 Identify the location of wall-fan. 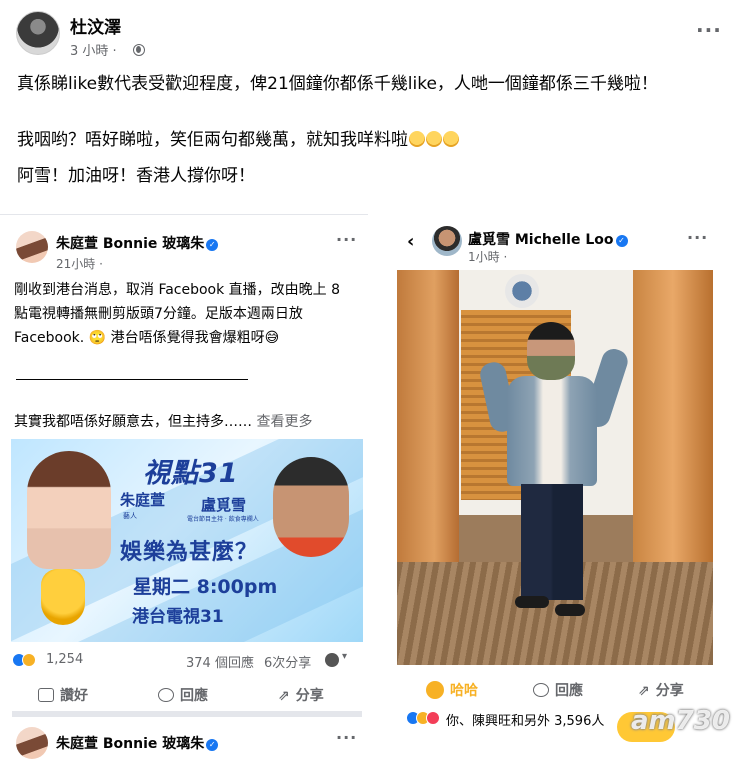
(522, 291).